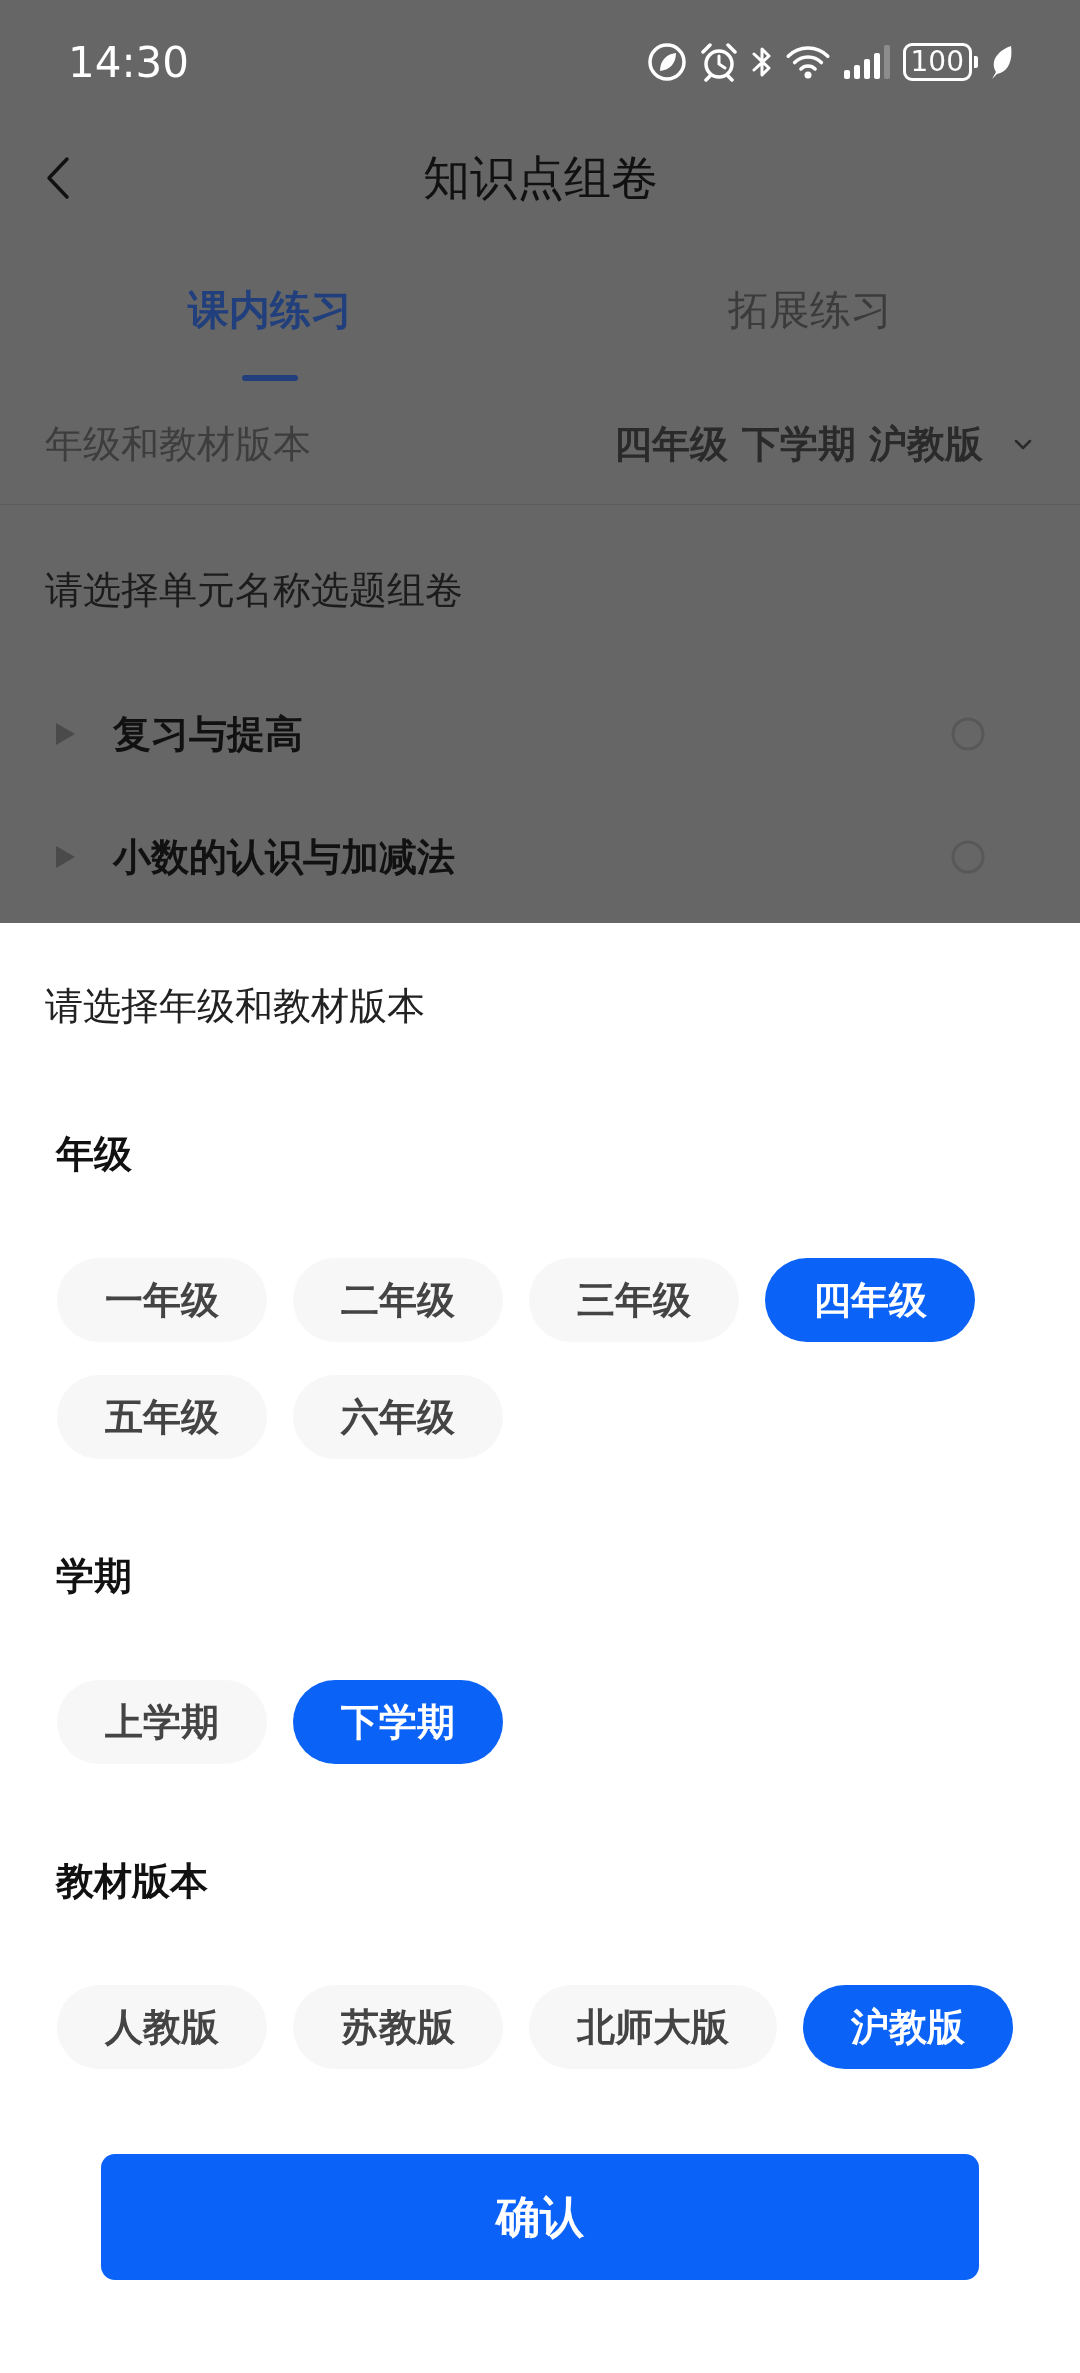 The height and width of the screenshot is (2373, 1080). What do you see at coordinates (129, 62) in the screenshot?
I see `status-time: 14:30` at bounding box center [129, 62].